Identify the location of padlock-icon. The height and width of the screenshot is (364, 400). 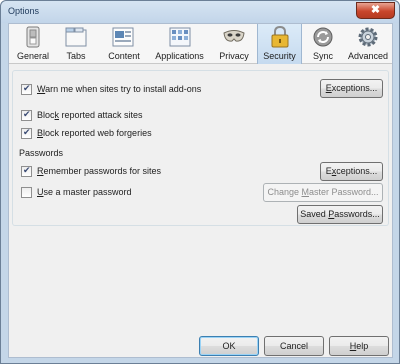
(279, 37).